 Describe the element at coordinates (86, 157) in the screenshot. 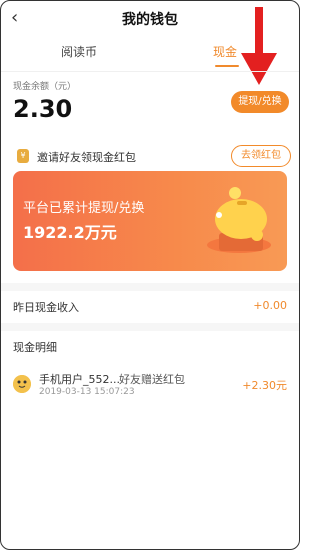

I see `invite-text: 邀请好友领现金红包` at that location.